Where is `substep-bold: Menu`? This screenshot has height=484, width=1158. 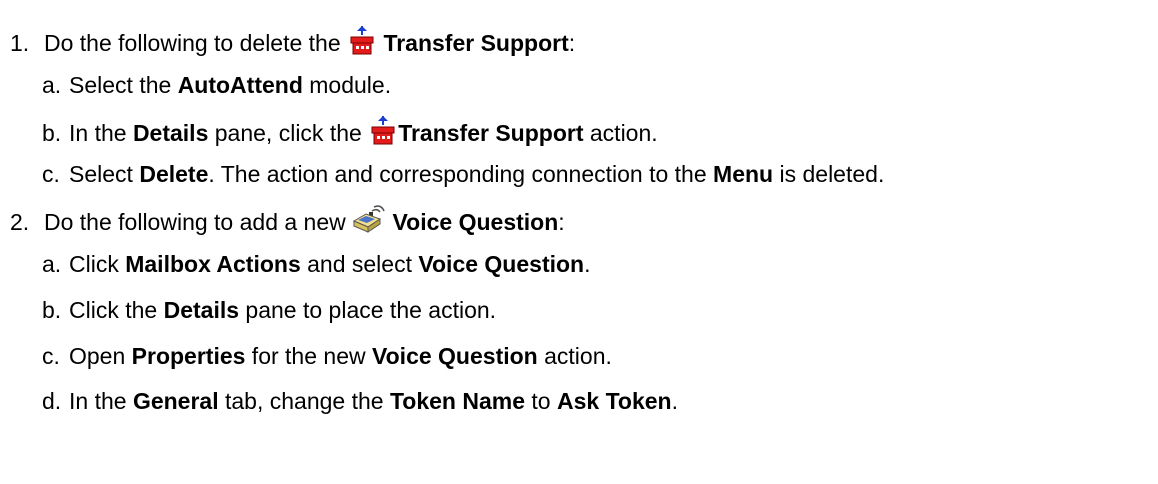
substep-bold: Menu is located at coordinates (743, 174).